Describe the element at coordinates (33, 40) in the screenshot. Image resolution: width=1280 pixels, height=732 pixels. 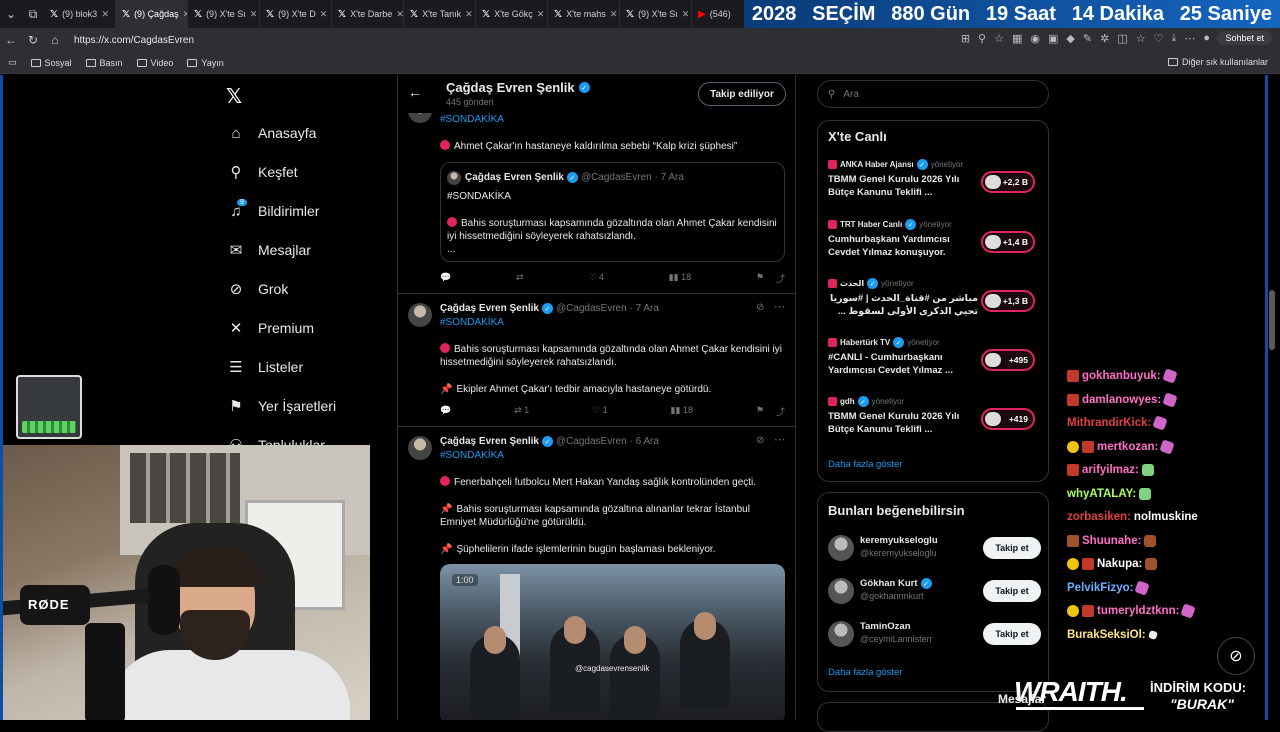
I see `reload-button: ↻` at that location.